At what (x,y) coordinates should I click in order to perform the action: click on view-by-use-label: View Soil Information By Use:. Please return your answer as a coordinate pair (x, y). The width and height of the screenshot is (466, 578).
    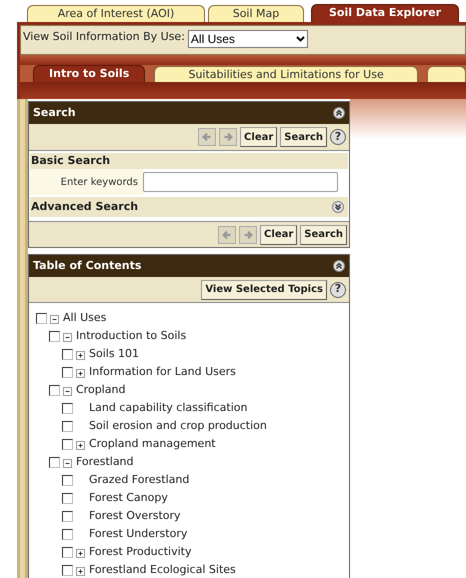
    Looking at the image, I should click on (104, 37).